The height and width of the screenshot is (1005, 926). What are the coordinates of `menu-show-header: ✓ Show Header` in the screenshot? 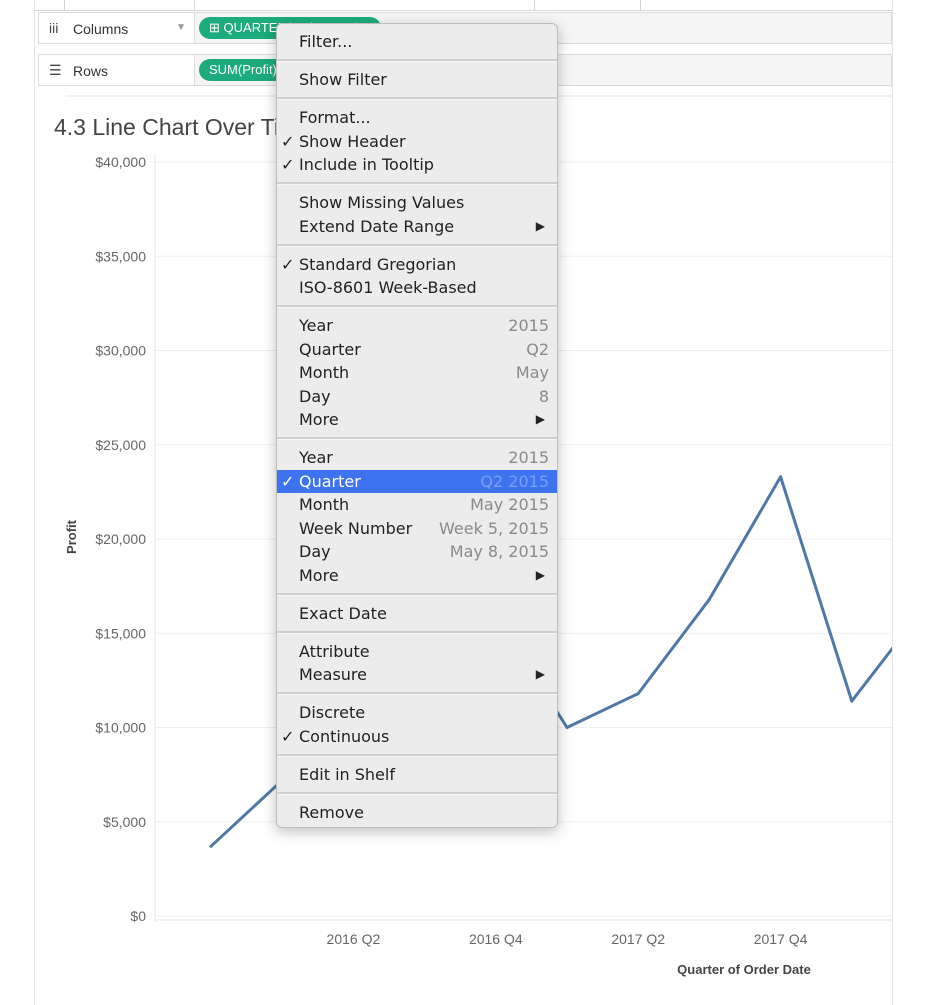 It's located at (417, 141).